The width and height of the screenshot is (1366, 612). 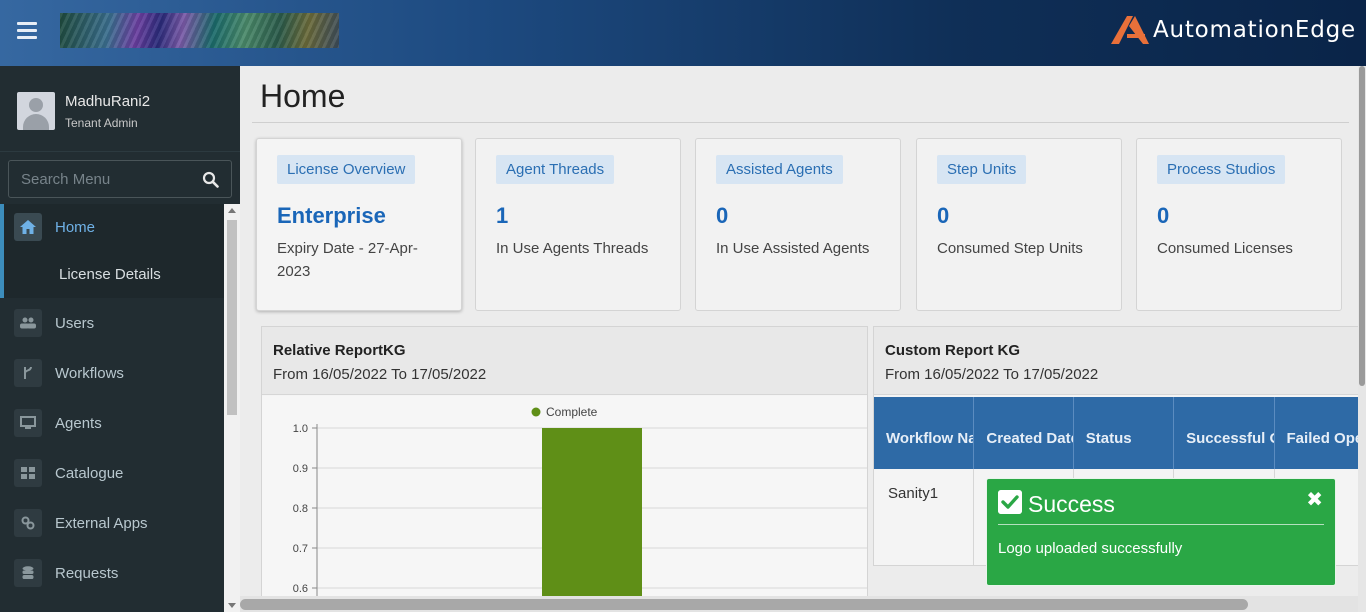 What do you see at coordinates (1225, 248) in the screenshot?
I see `card-desc: Consumed Licenses` at bounding box center [1225, 248].